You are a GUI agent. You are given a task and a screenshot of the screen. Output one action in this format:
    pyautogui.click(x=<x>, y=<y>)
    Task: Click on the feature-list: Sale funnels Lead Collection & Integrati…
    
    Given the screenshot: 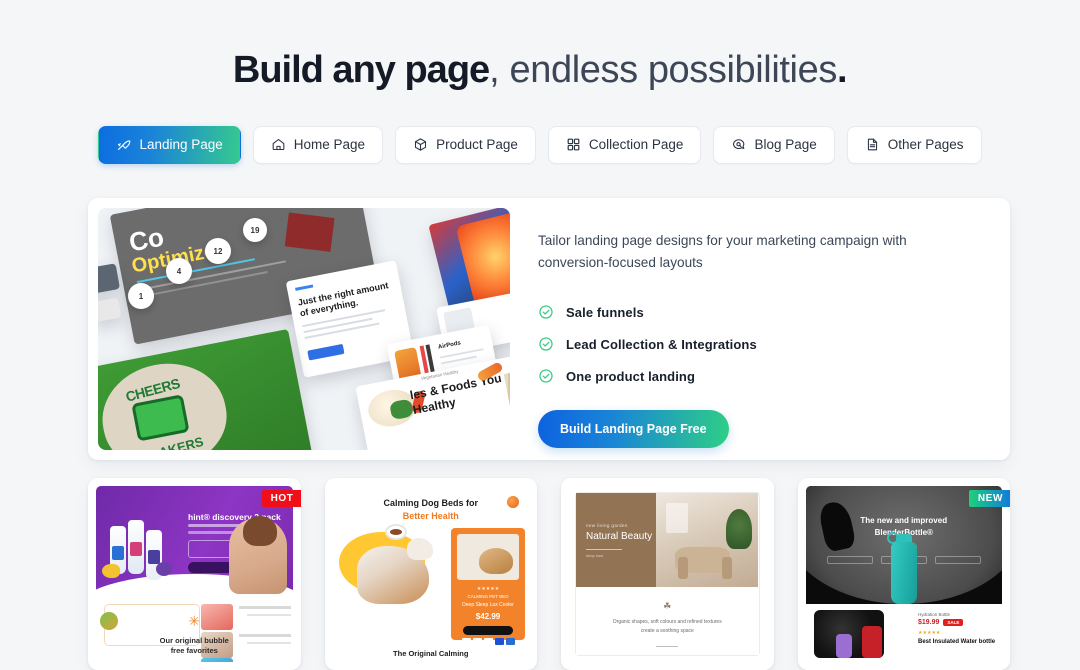 What is the action you would take?
    pyautogui.click(x=757, y=344)
    